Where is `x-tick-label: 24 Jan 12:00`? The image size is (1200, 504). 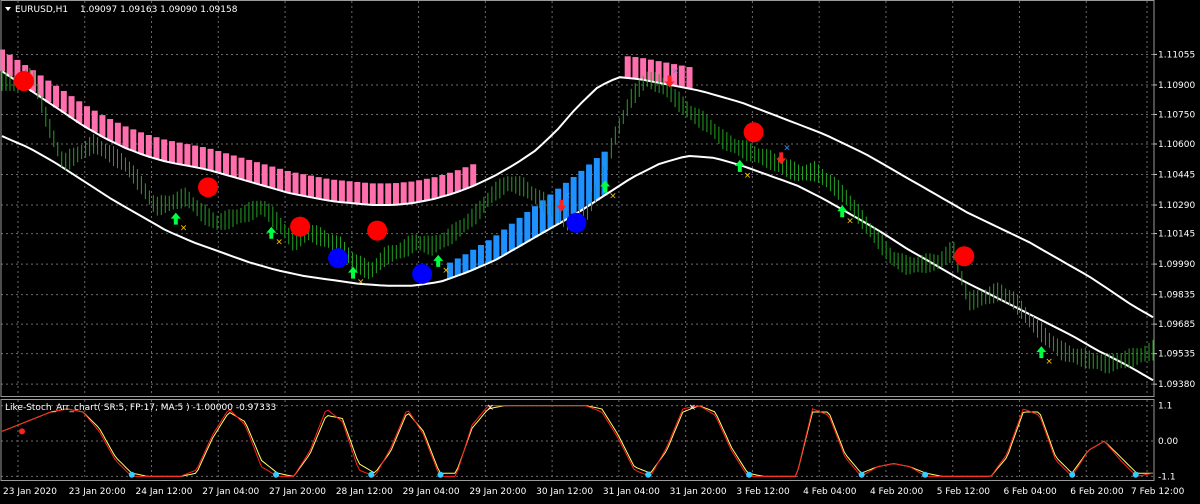 x-tick-label: 24 Jan 12:00 is located at coordinates (164, 492).